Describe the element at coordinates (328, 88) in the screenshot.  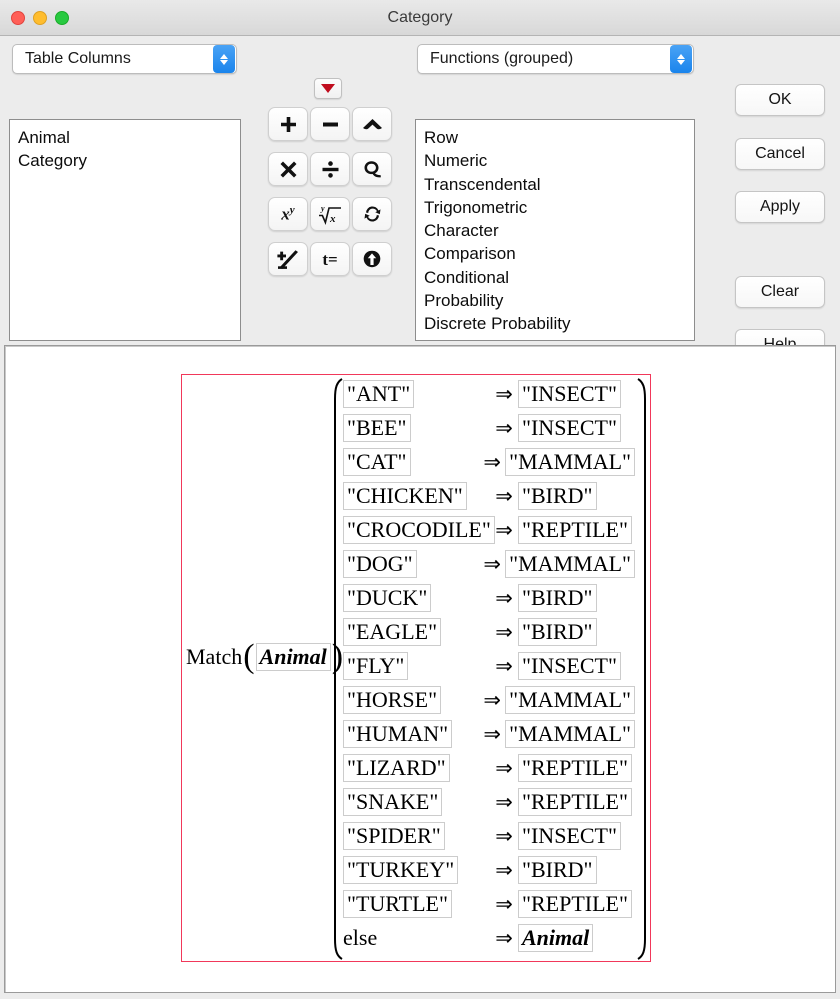
I see `red-triangle-down-icon` at that location.